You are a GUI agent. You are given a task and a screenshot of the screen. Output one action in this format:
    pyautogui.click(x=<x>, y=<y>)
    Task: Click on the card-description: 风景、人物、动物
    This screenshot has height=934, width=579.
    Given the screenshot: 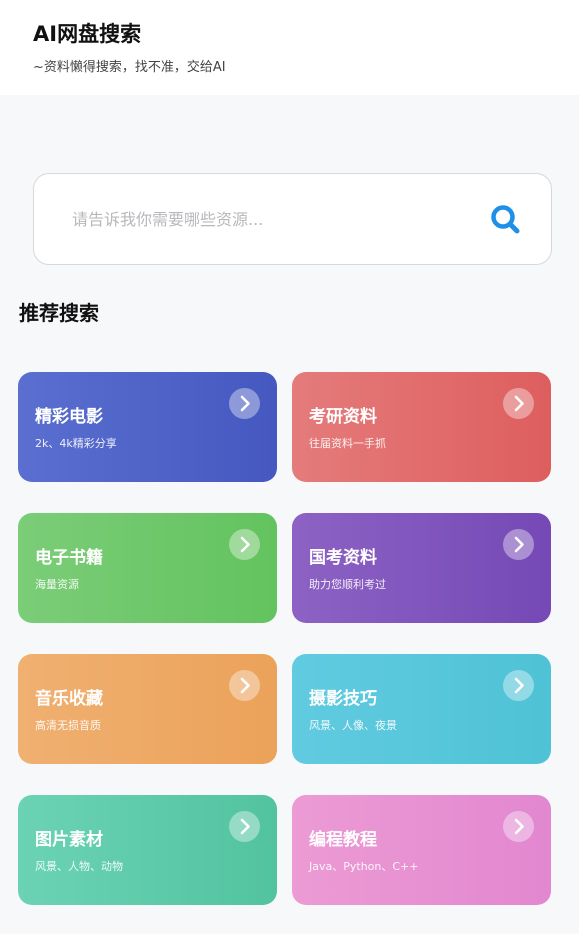 What is the action you would take?
    pyautogui.click(x=79, y=866)
    